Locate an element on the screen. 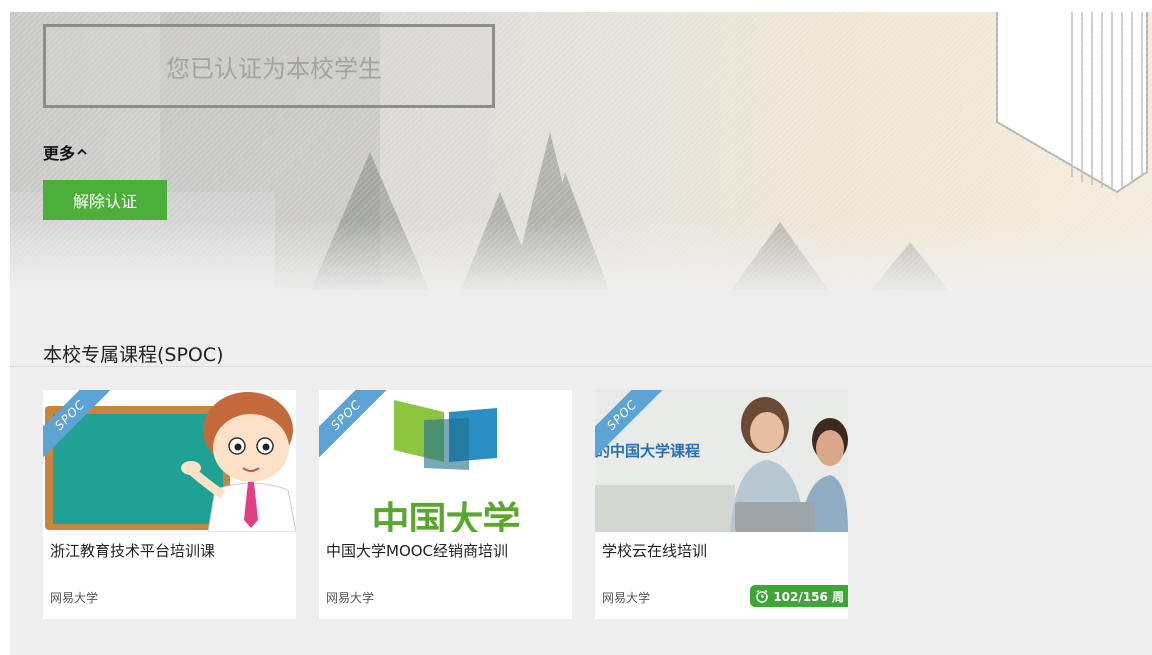 The height and width of the screenshot is (655, 1152). course-title: 浙江教育技术平台培训课 is located at coordinates (132, 550).